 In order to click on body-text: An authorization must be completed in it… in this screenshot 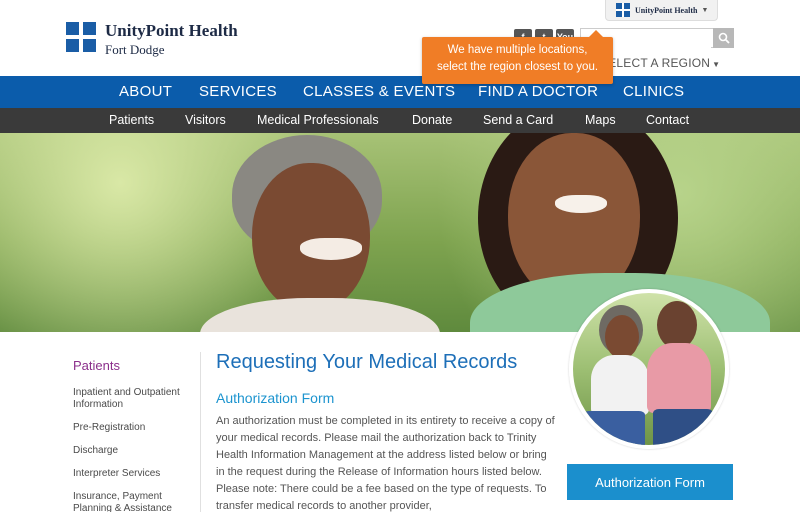, I will do `click(385, 463)`.